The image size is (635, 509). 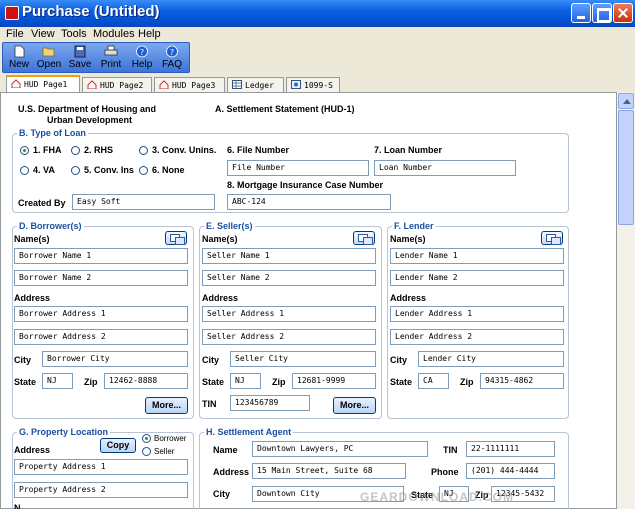 I want to click on seller-address1-field: Seller Address 1, so click(x=289, y=314).